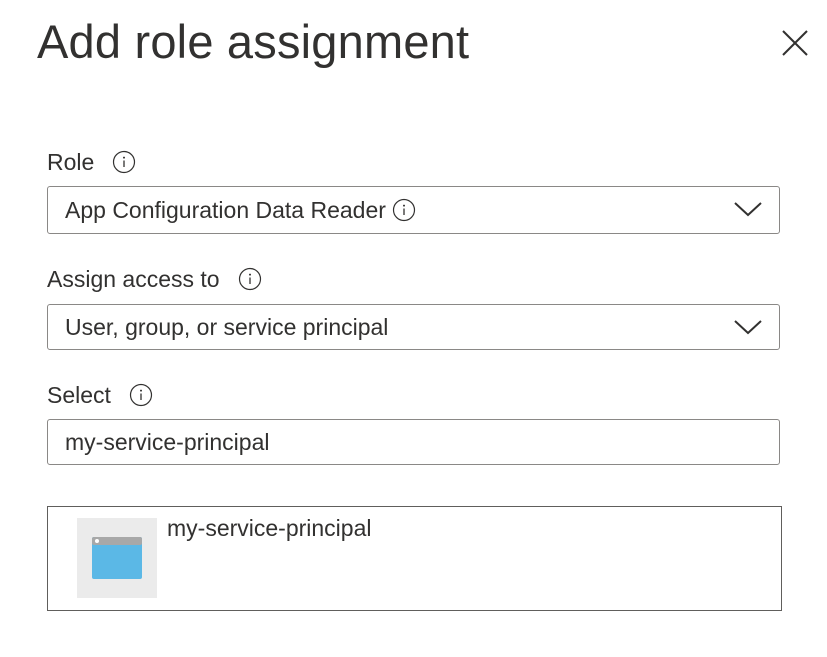  Describe the element at coordinates (269, 528) in the screenshot. I see `result-item-name: my-service-principal` at that location.